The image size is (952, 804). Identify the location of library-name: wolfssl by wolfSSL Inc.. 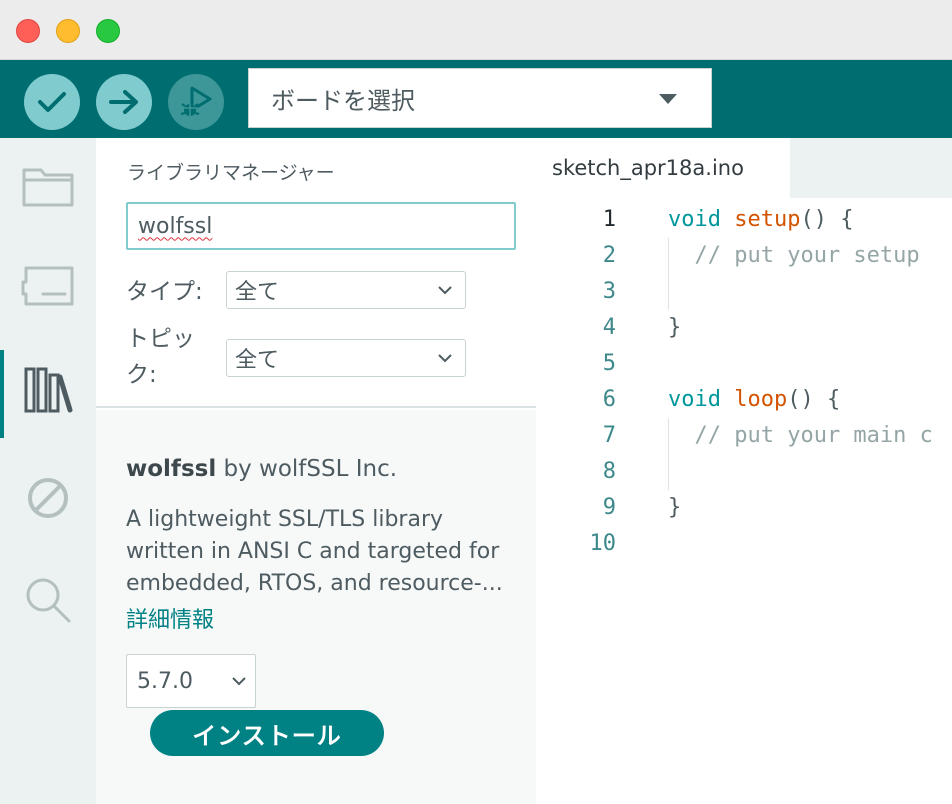
(261, 469).